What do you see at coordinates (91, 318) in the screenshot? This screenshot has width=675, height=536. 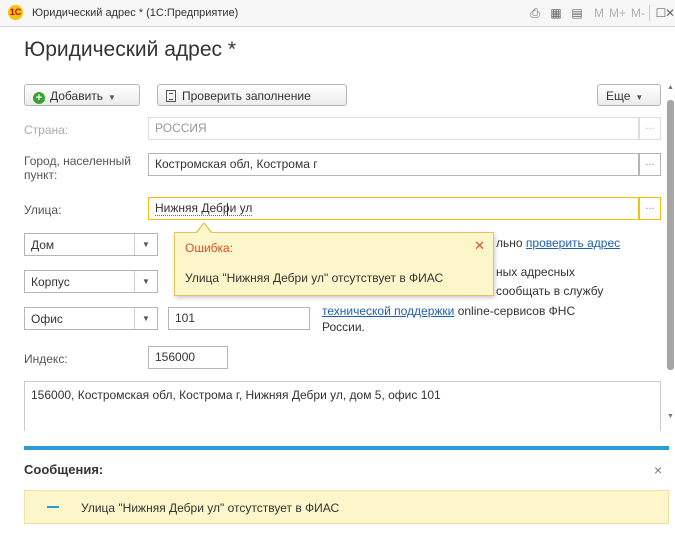 I see `office-type-select: Офис ▼` at bounding box center [91, 318].